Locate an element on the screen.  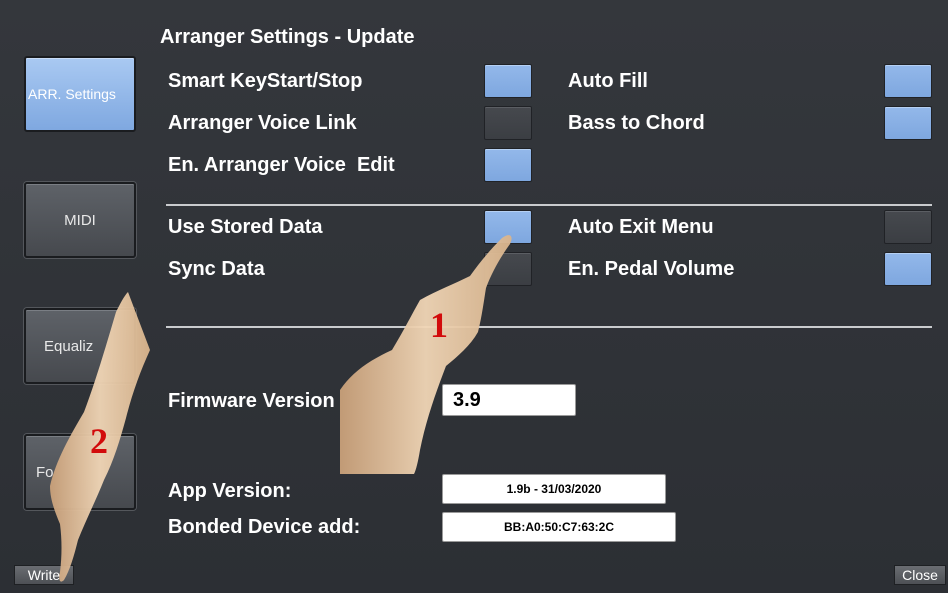
step-marker-1: 1 is located at coordinates (439, 325).